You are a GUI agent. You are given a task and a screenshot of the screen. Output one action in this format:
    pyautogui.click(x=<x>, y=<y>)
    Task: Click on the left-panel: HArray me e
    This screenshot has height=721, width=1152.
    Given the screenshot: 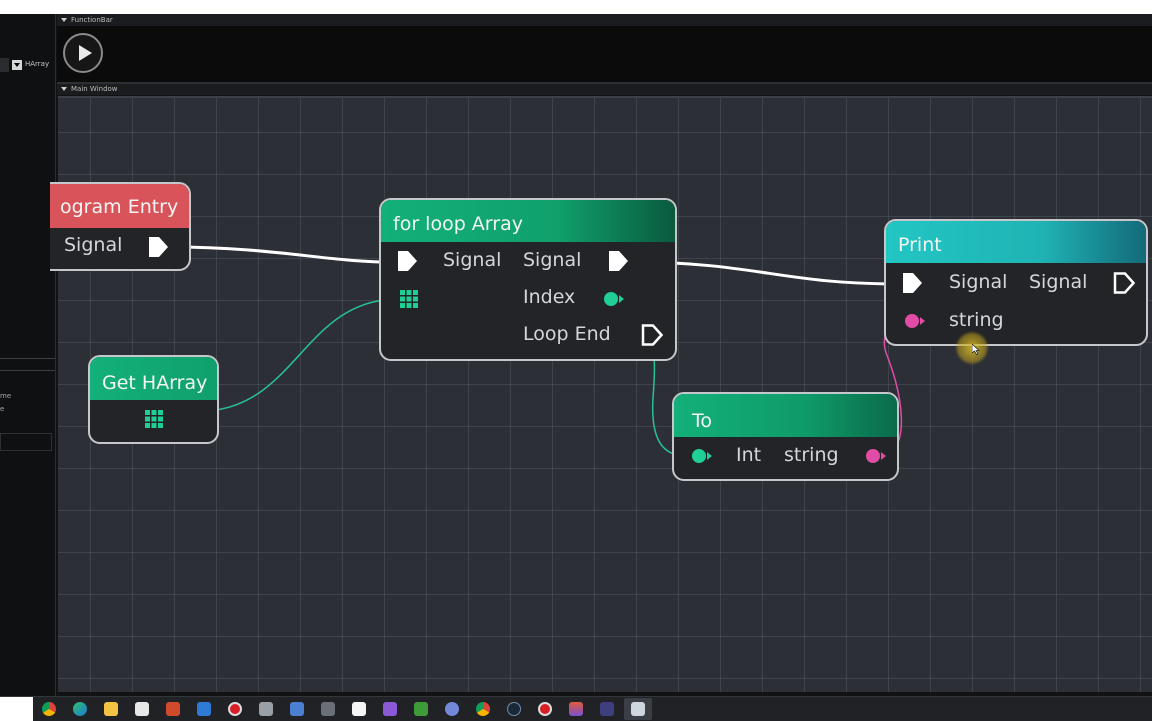 What is the action you would take?
    pyautogui.click(x=28, y=355)
    